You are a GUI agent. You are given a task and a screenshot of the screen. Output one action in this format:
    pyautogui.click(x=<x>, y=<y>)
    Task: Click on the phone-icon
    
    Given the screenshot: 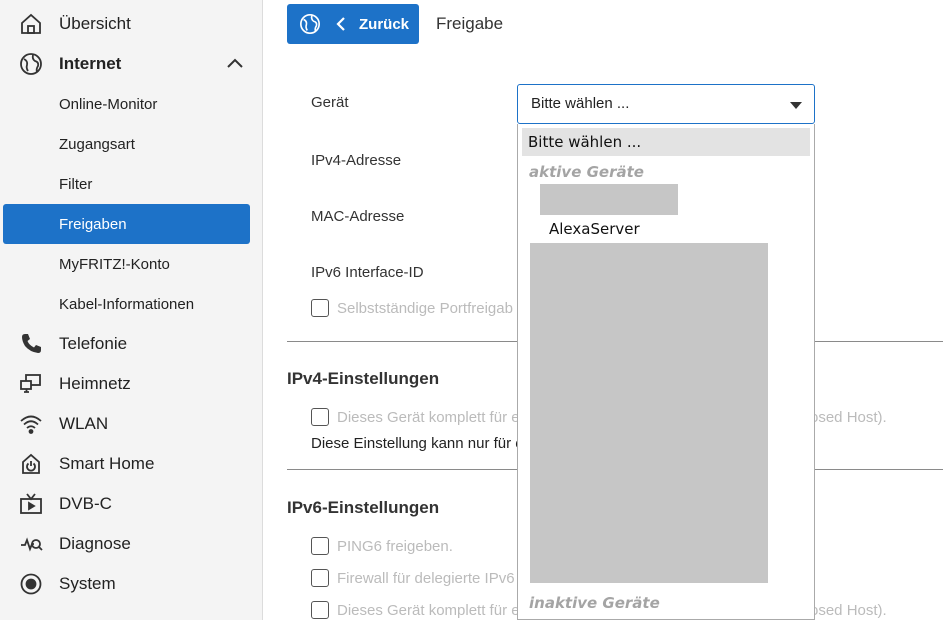 What is the action you would take?
    pyautogui.click(x=31, y=344)
    